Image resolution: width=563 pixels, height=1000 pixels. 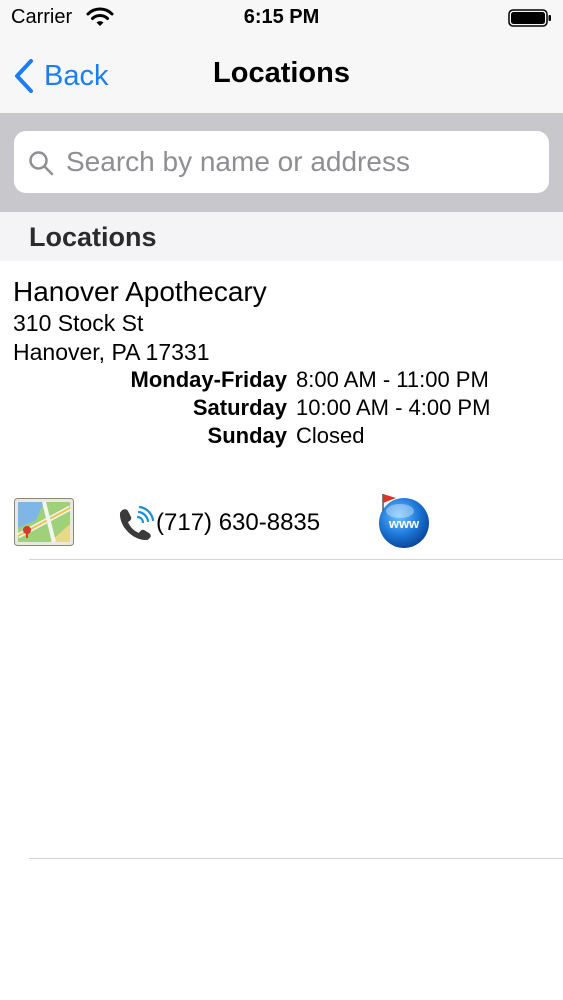 What do you see at coordinates (93, 237) in the screenshot?
I see `section-title: Locations` at bounding box center [93, 237].